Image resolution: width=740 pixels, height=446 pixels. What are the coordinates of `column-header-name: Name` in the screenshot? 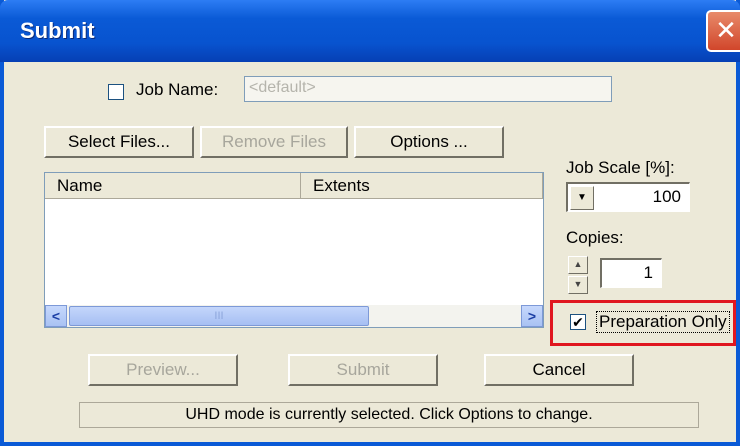 It's located at (173, 186).